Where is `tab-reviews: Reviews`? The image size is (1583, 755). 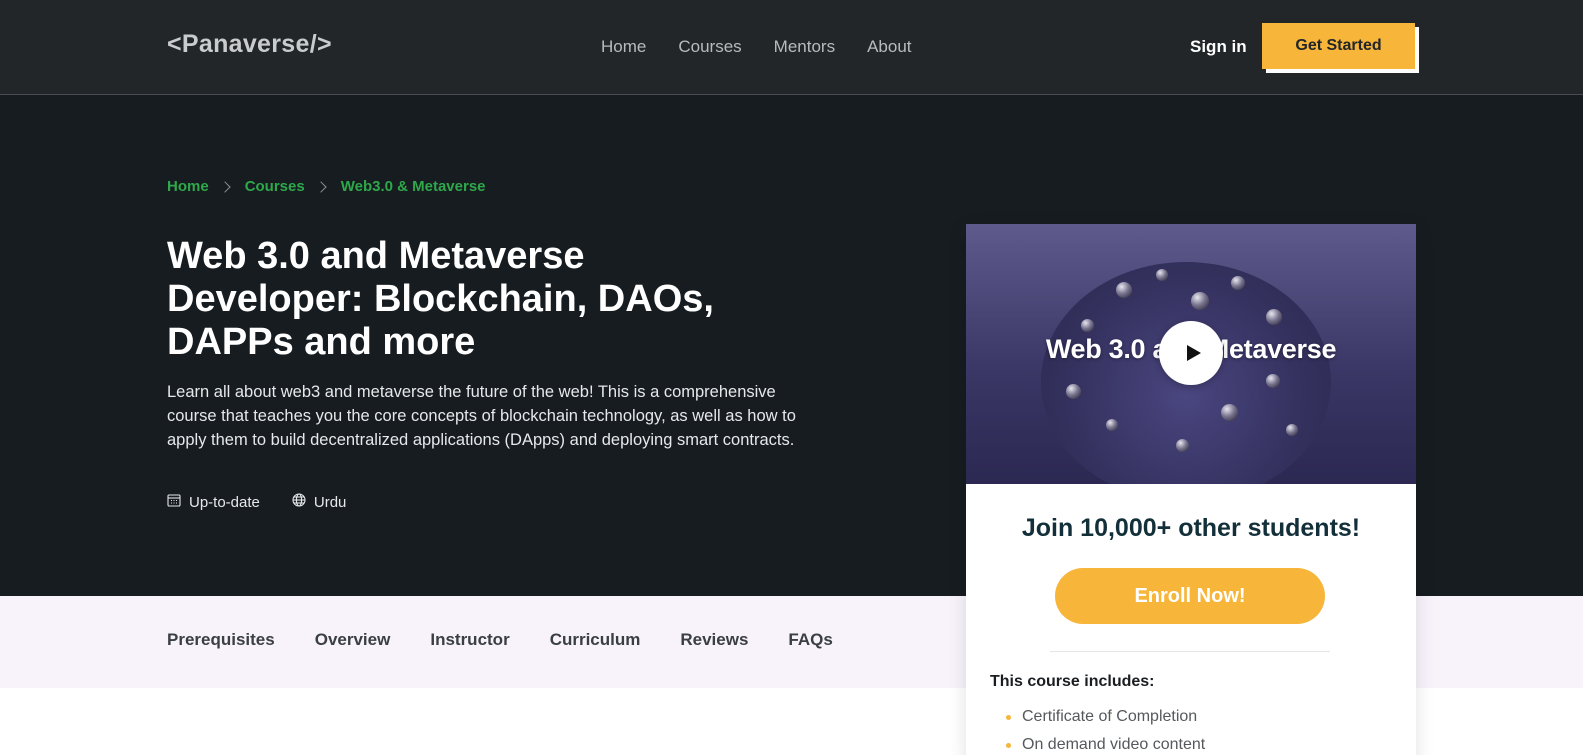 tab-reviews: Reviews is located at coordinates (714, 640).